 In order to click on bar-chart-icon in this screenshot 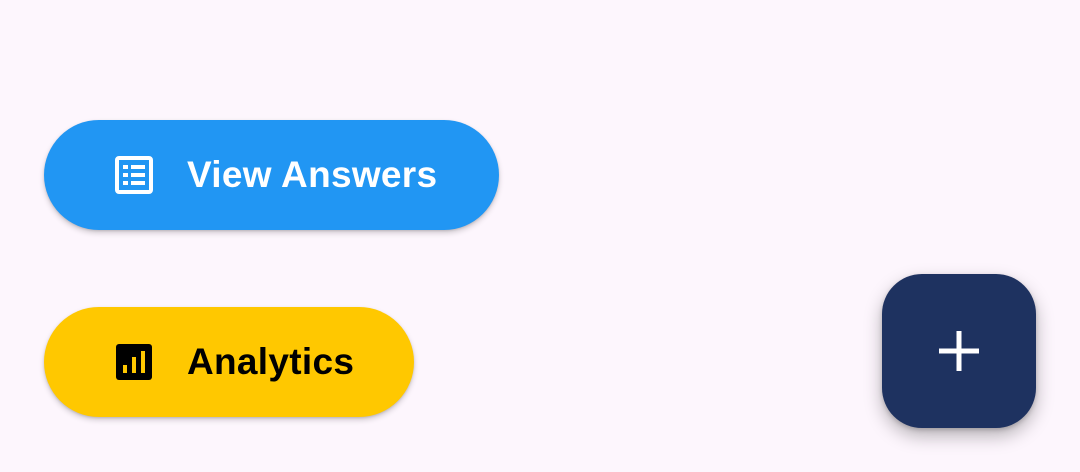, I will do `click(134, 362)`.